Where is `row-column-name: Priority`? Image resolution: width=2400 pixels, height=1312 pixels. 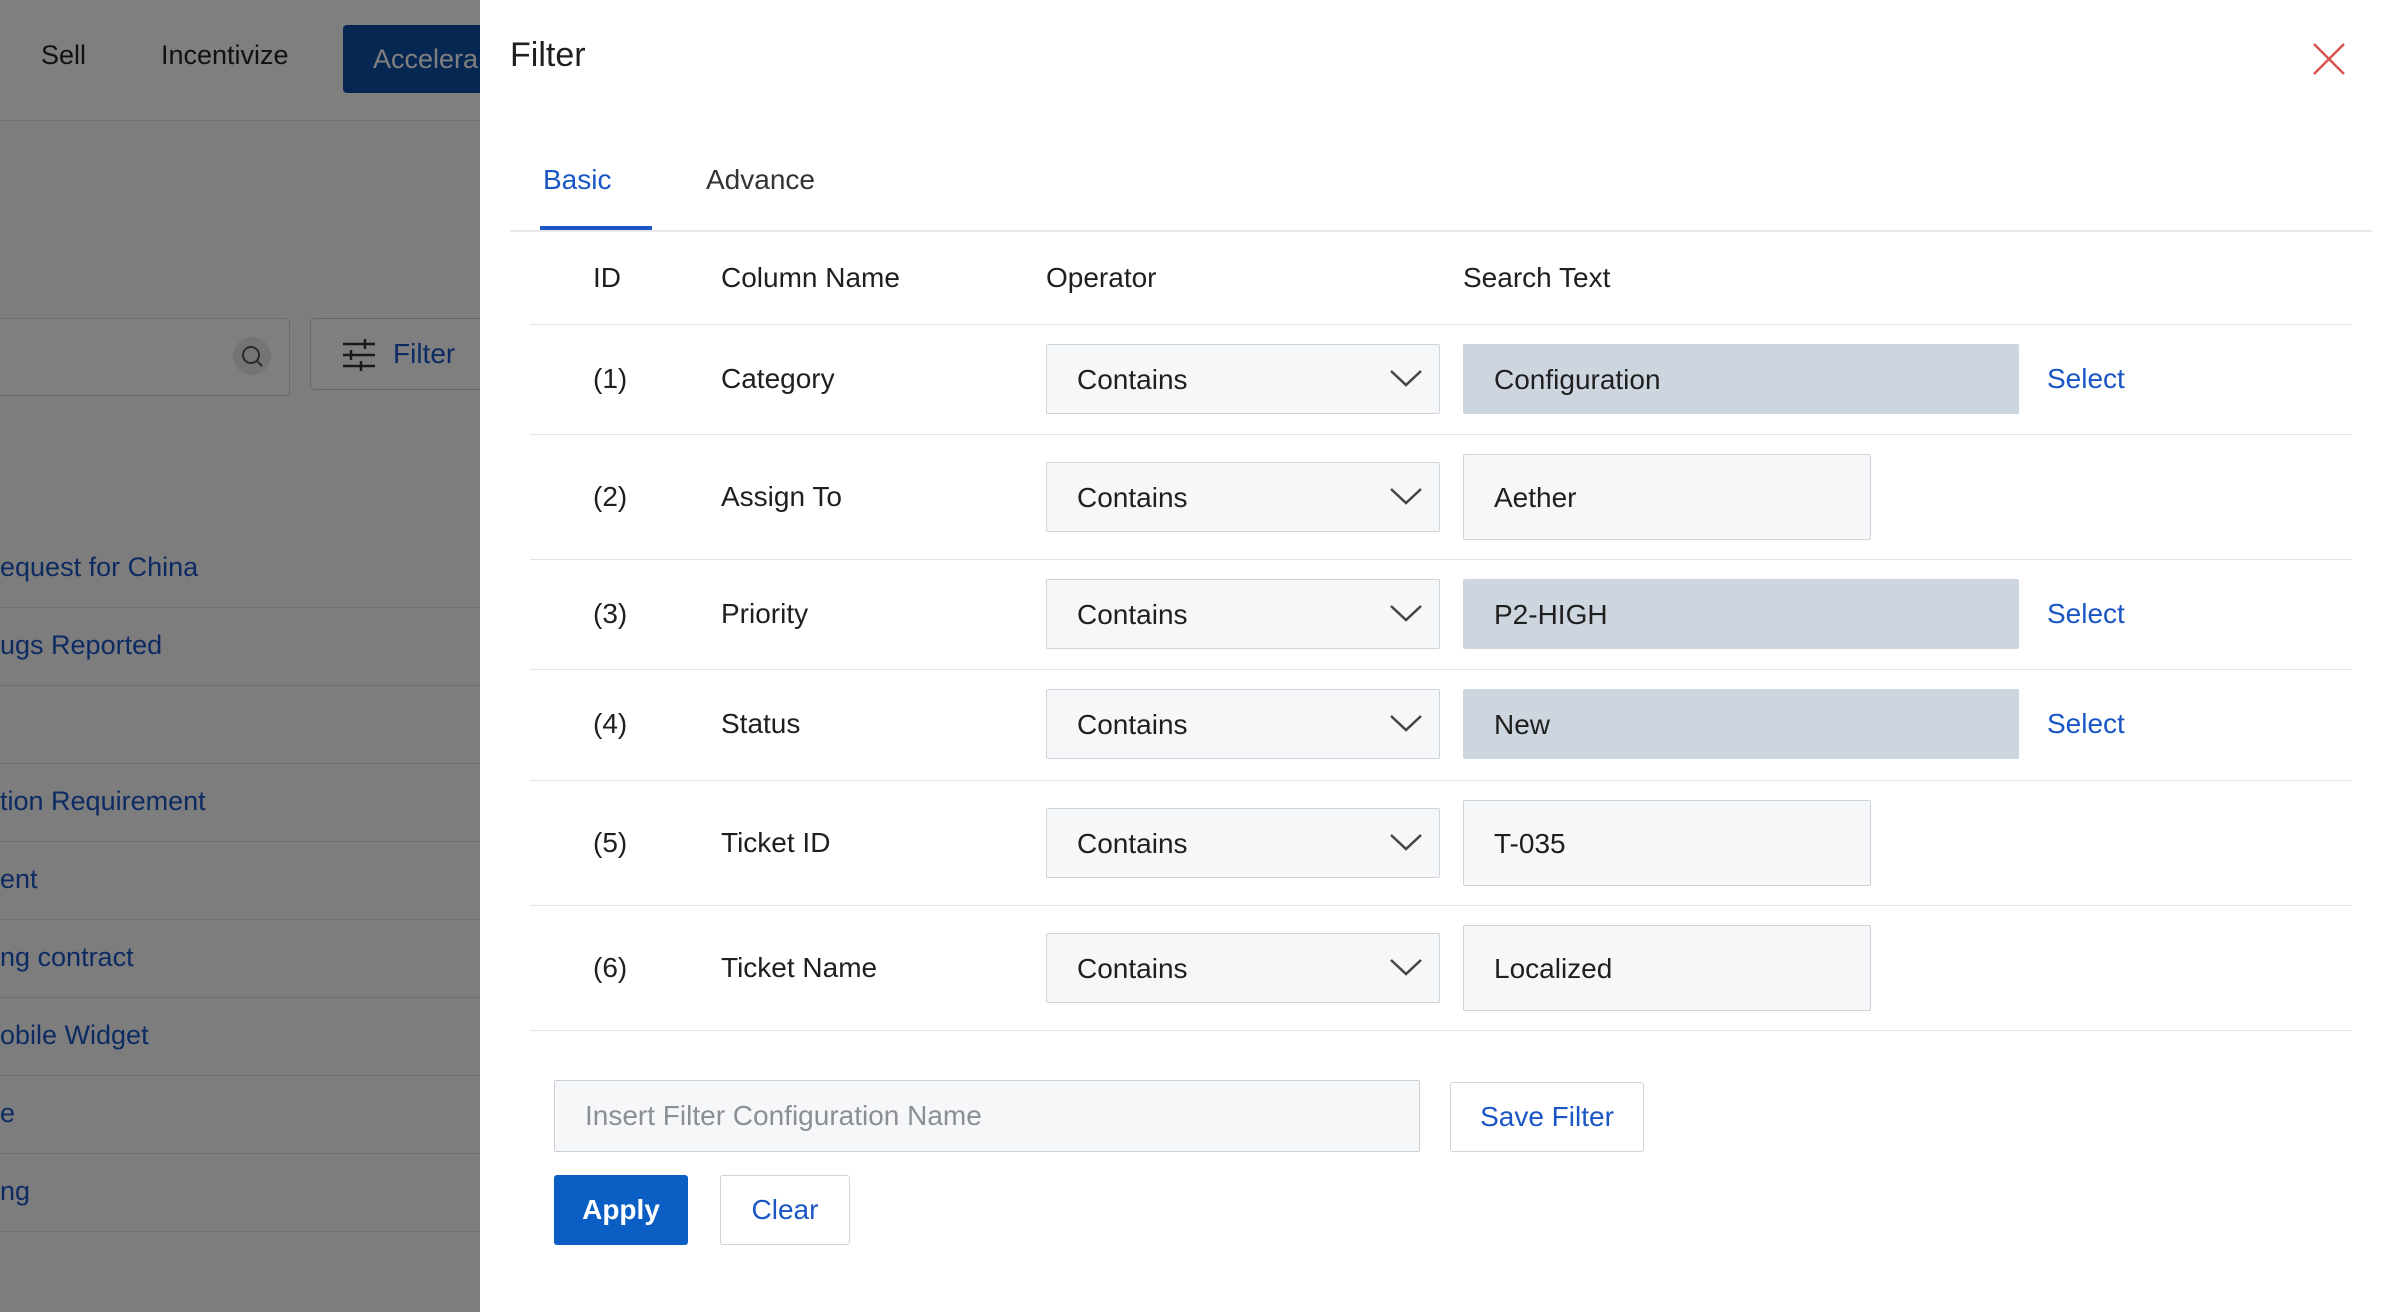 row-column-name: Priority is located at coordinates (765, 613).